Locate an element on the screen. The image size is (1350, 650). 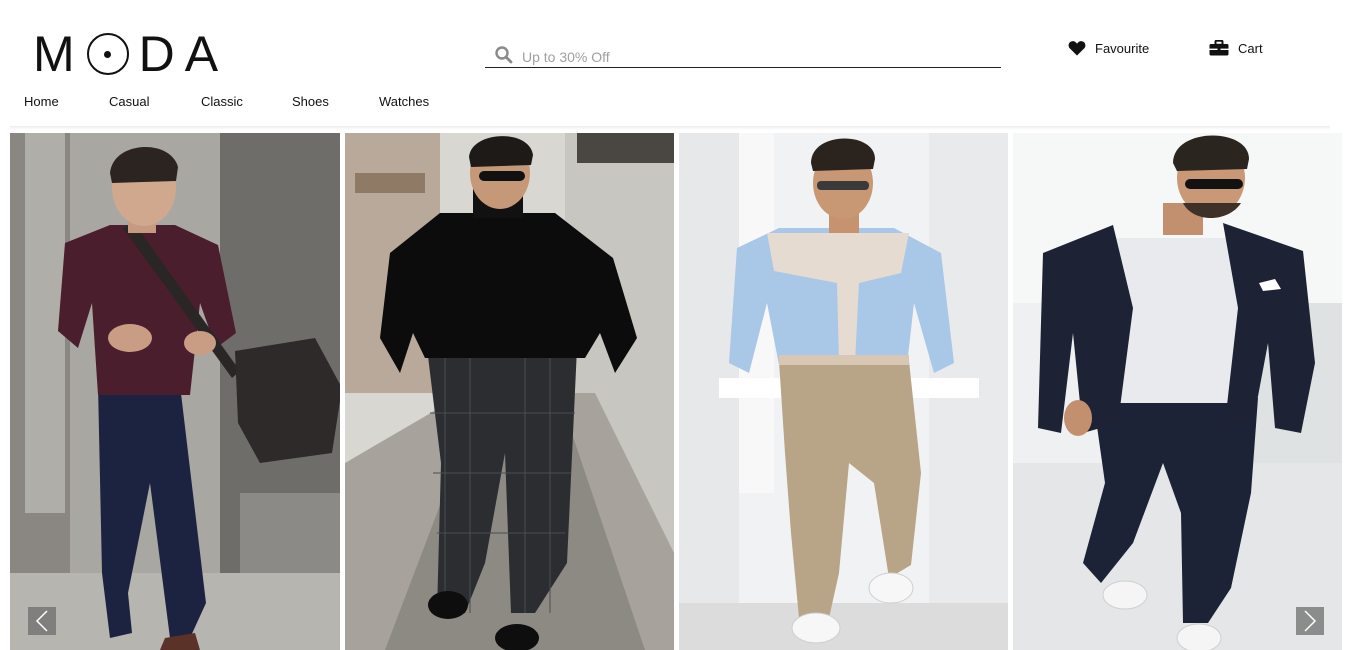
carousel-prev-button is located at coordinates (42, 621).